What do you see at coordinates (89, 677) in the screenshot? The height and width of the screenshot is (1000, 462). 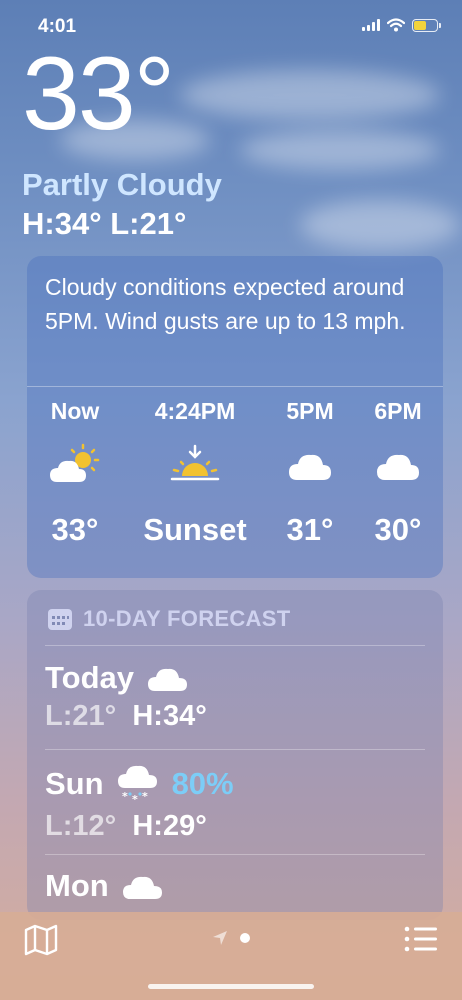 I see `forecast-day: Today` at bounding box center [89, 677].